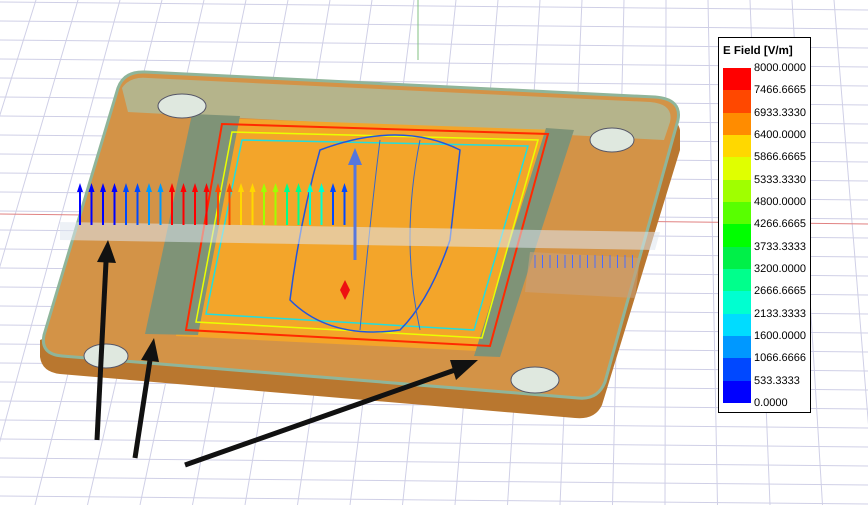 The width and height of the screenshot is (868, 505). Describe the element at coordinates (780, 224) in the screenshot. I see `legend-value: 4266.6665` at that location.